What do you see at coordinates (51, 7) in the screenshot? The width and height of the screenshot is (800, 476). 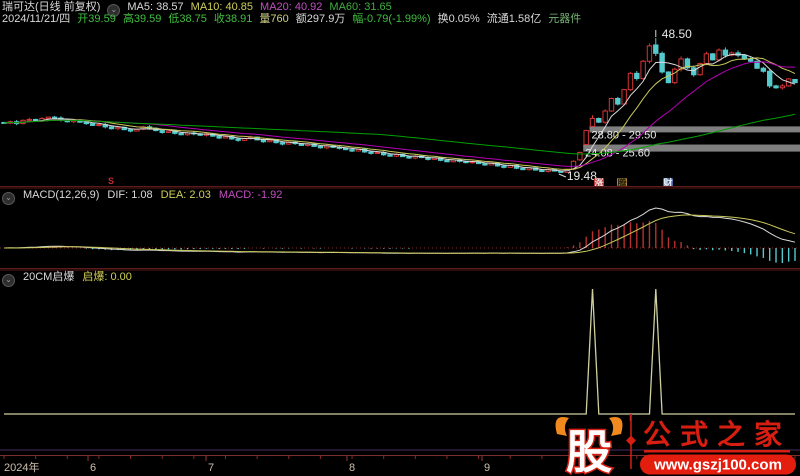 I see `stock-title: 瑞可达(日线 前复权)` at bounding box center [51, 7].